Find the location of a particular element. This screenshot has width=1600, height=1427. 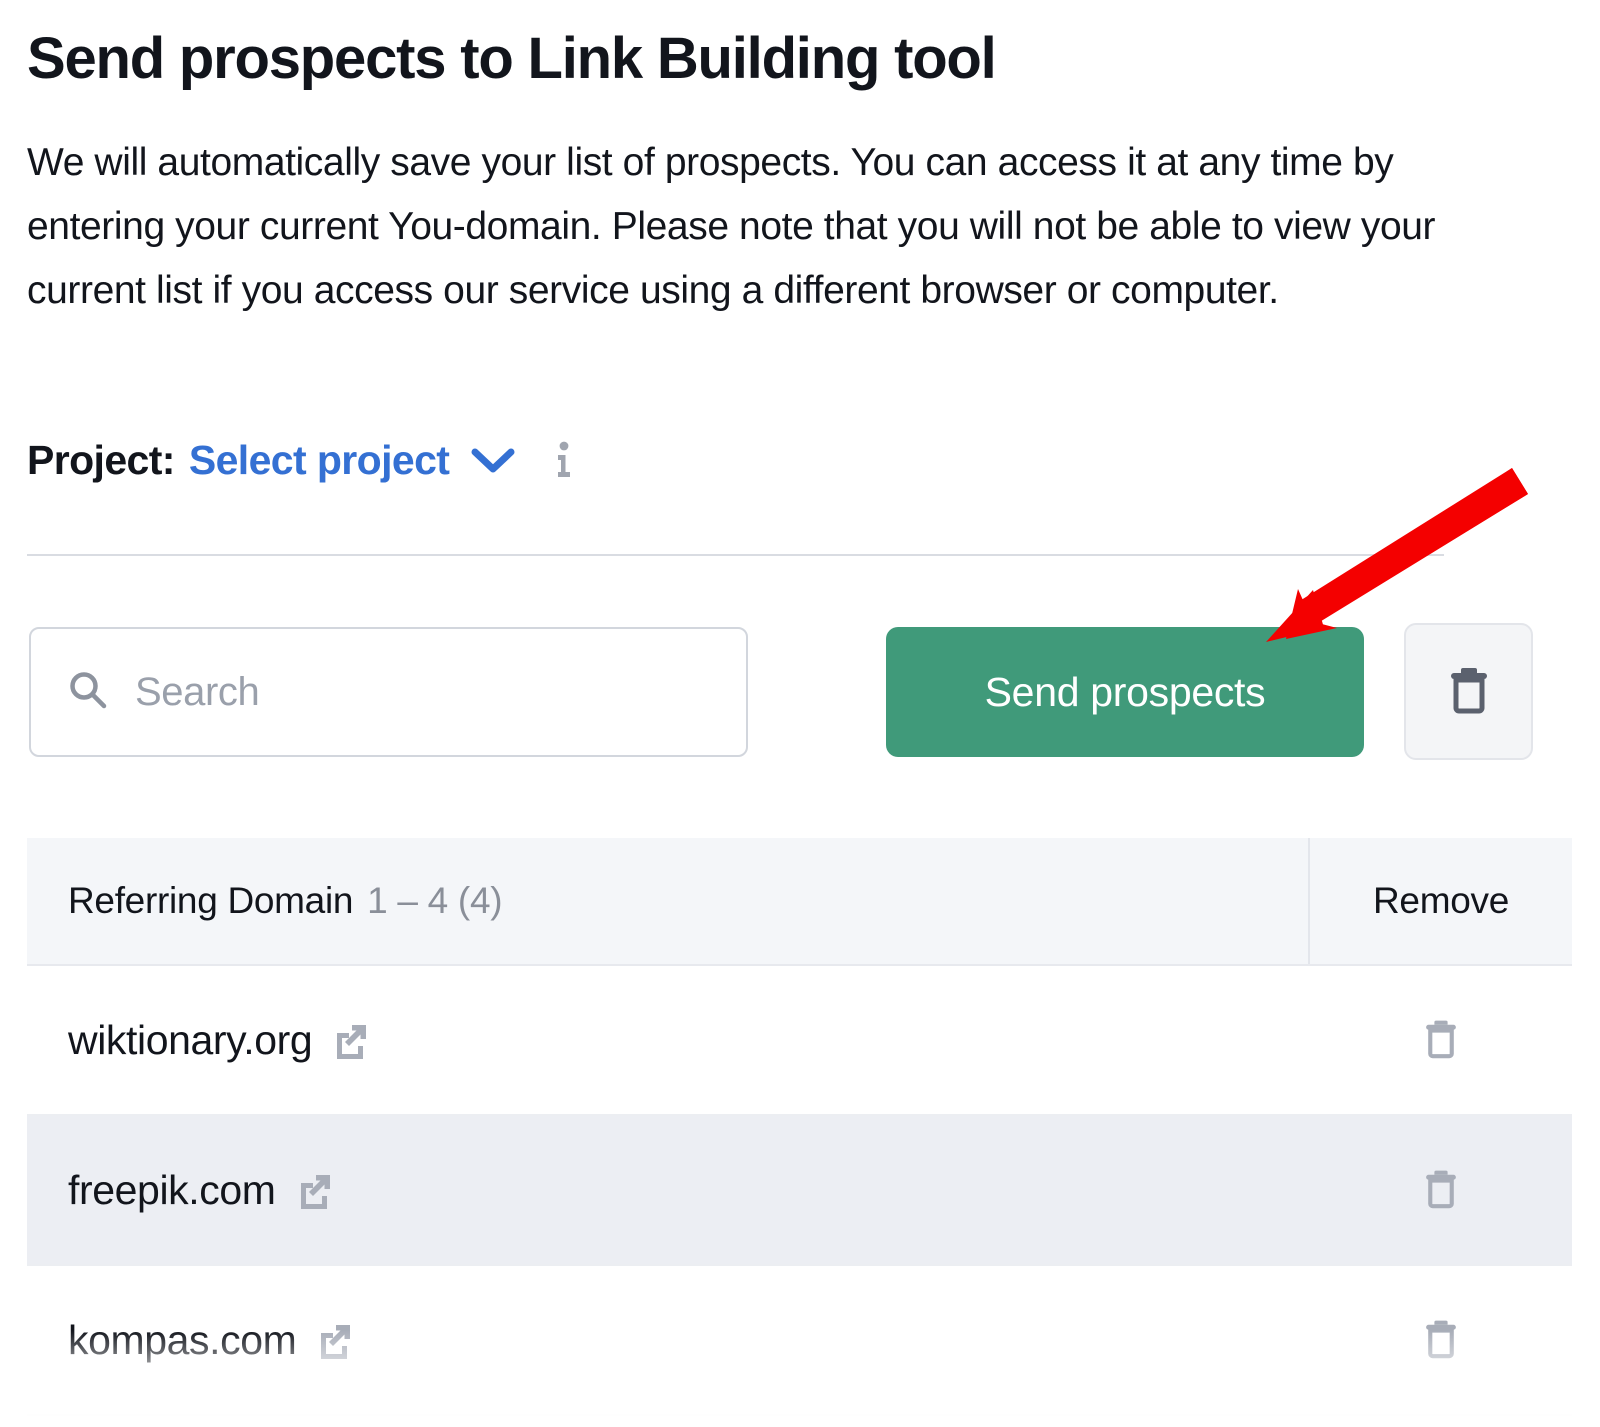

project-selector-row: Project: Select project is located at coordinates (302, 460).